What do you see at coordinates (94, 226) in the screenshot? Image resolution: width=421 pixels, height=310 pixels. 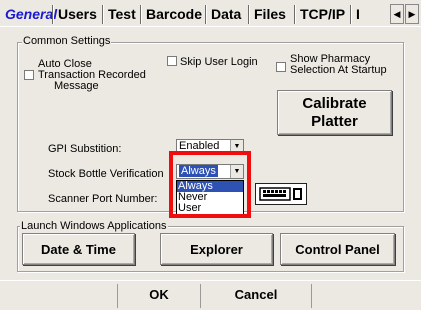 I see `launch-apps-legend: Launch Windows Applications` at bounding box center [94, 226].